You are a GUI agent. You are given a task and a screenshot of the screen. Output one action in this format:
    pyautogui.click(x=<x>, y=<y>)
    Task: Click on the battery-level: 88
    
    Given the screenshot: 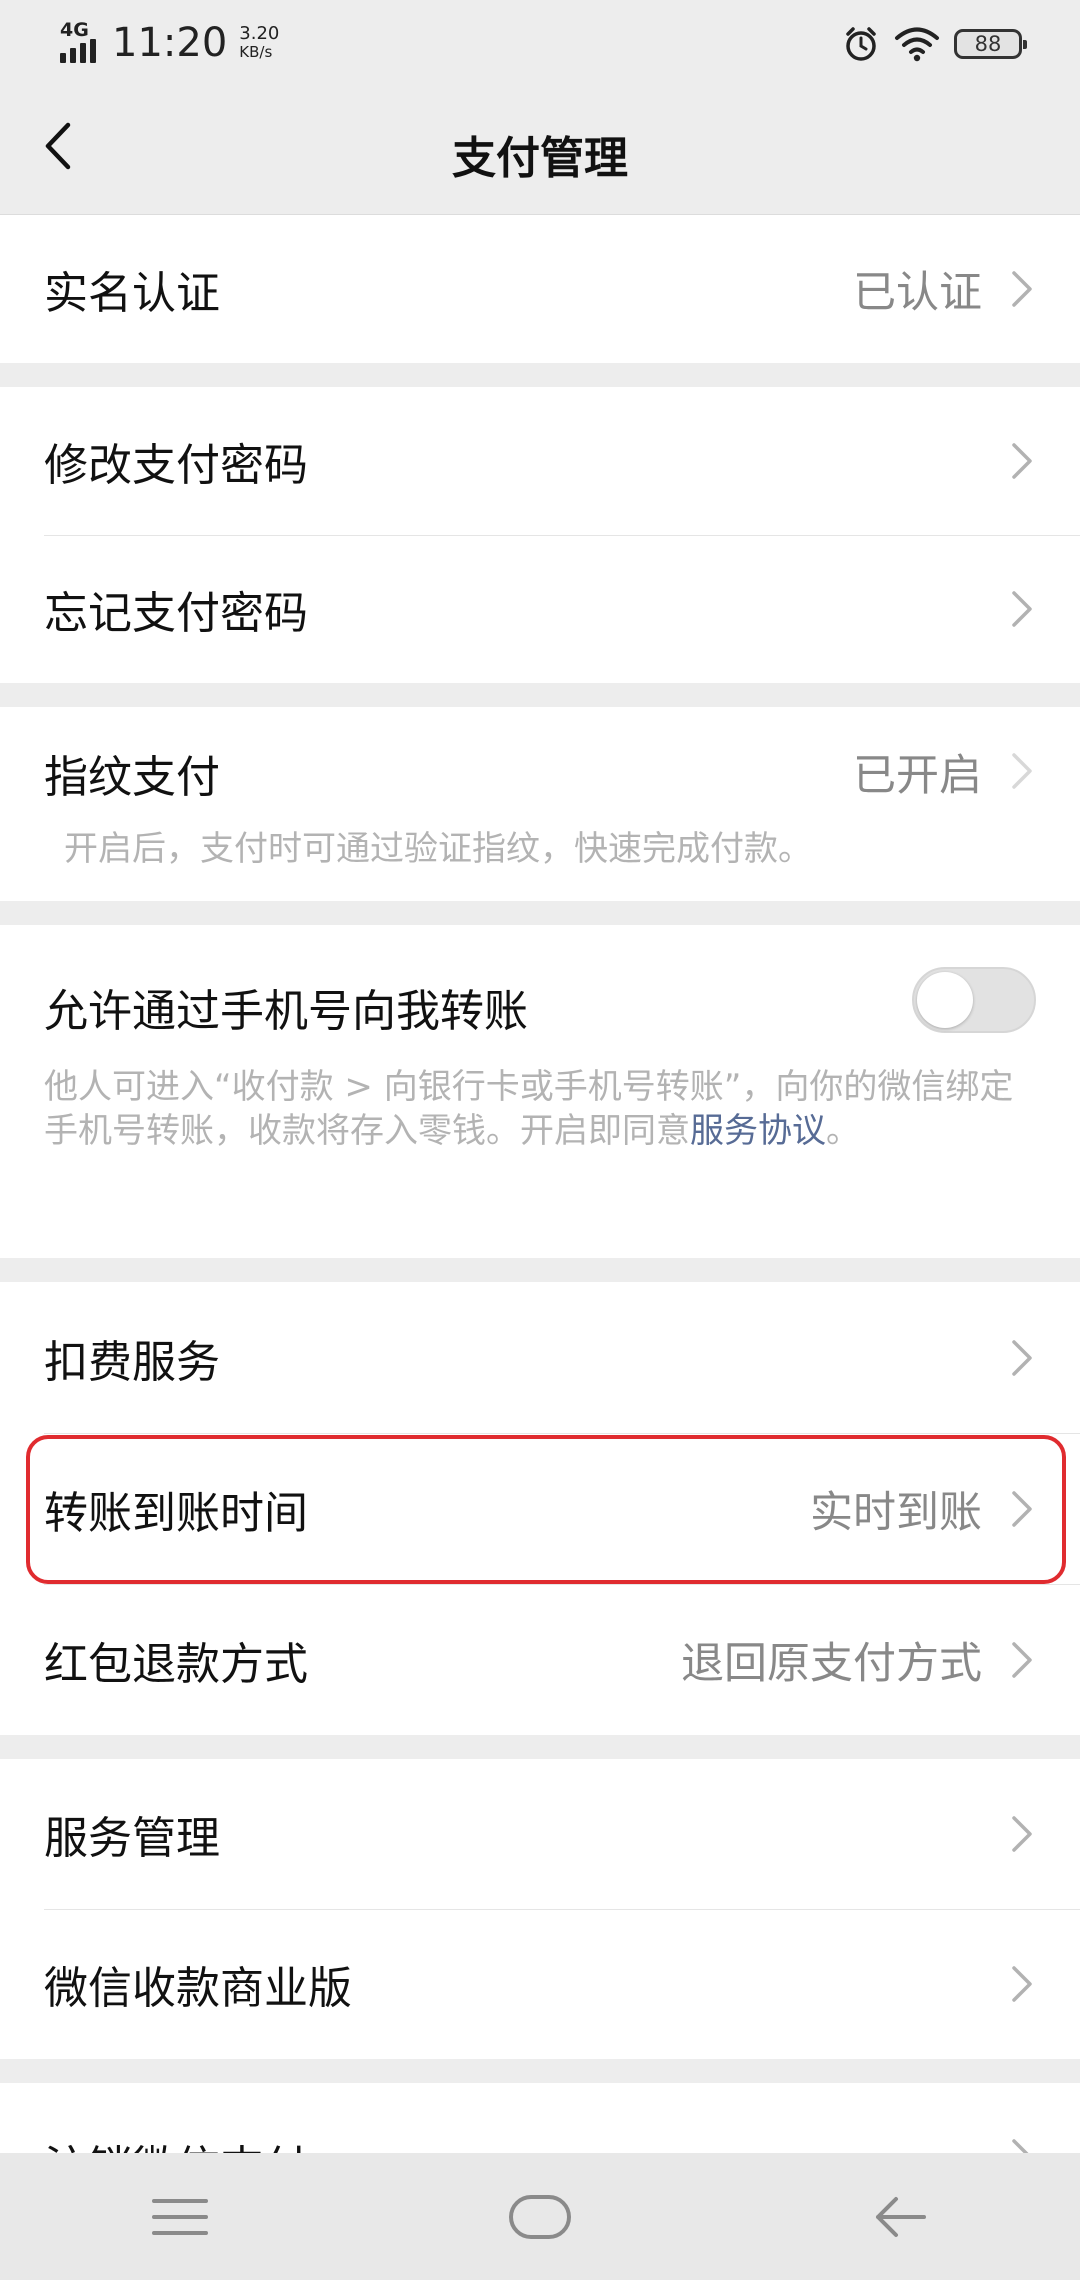 What is the action you would take?
    pyautogui.click(x=988, y=44)
    